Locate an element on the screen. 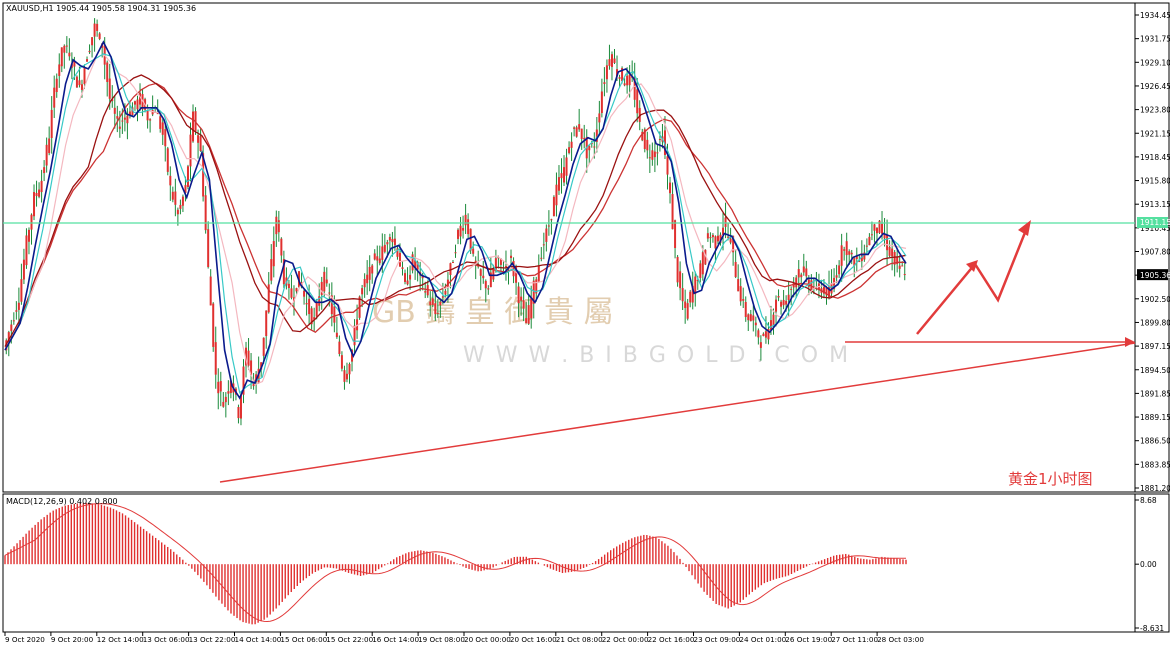 This screenshot has width=1170, height=654. time-tick-label: 20 Oct 00:00 is located at coordinates (487, 639).